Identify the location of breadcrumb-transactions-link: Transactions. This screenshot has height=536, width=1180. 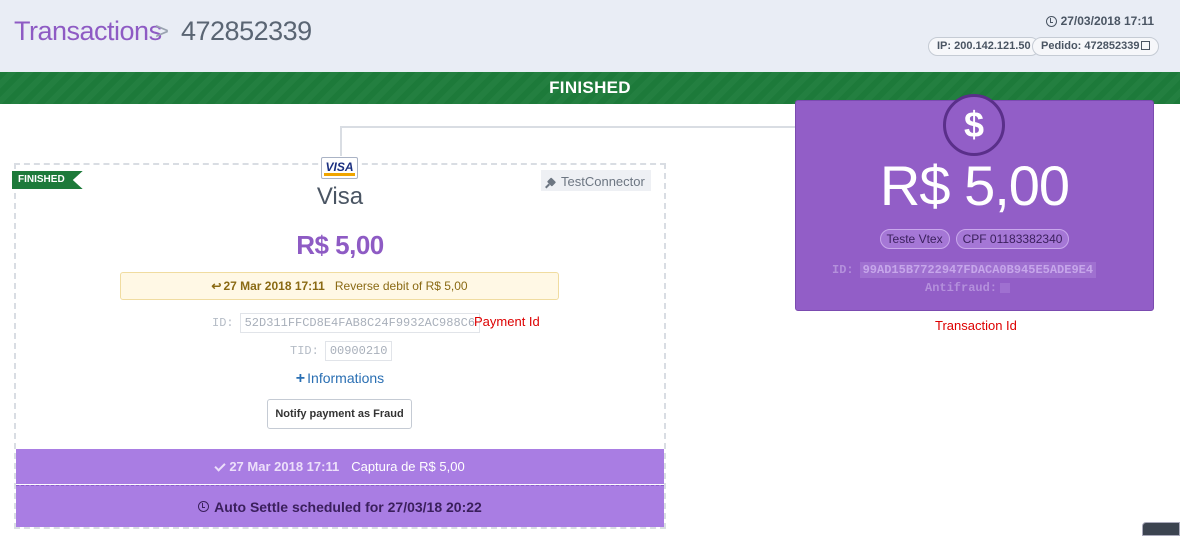
(88, 31).